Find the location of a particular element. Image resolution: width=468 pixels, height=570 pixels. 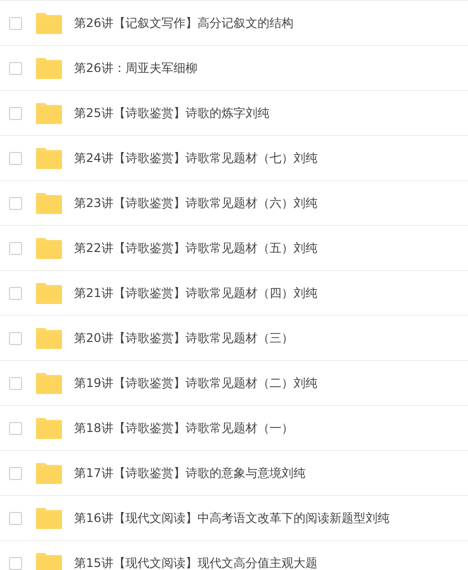

folder-name: 第26讲【记叙文写作】高分记叙文的结构 is located at coordinates (184, 23).